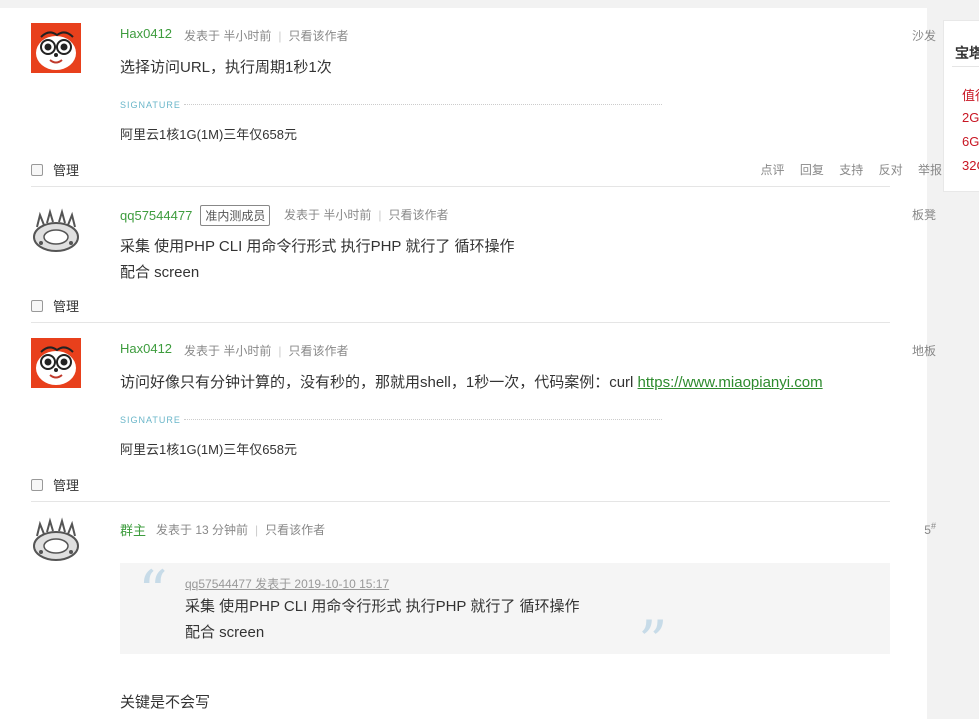 This screenshot has width=979, height=719. I want to click on floor-hash: #, so click(933, 526).